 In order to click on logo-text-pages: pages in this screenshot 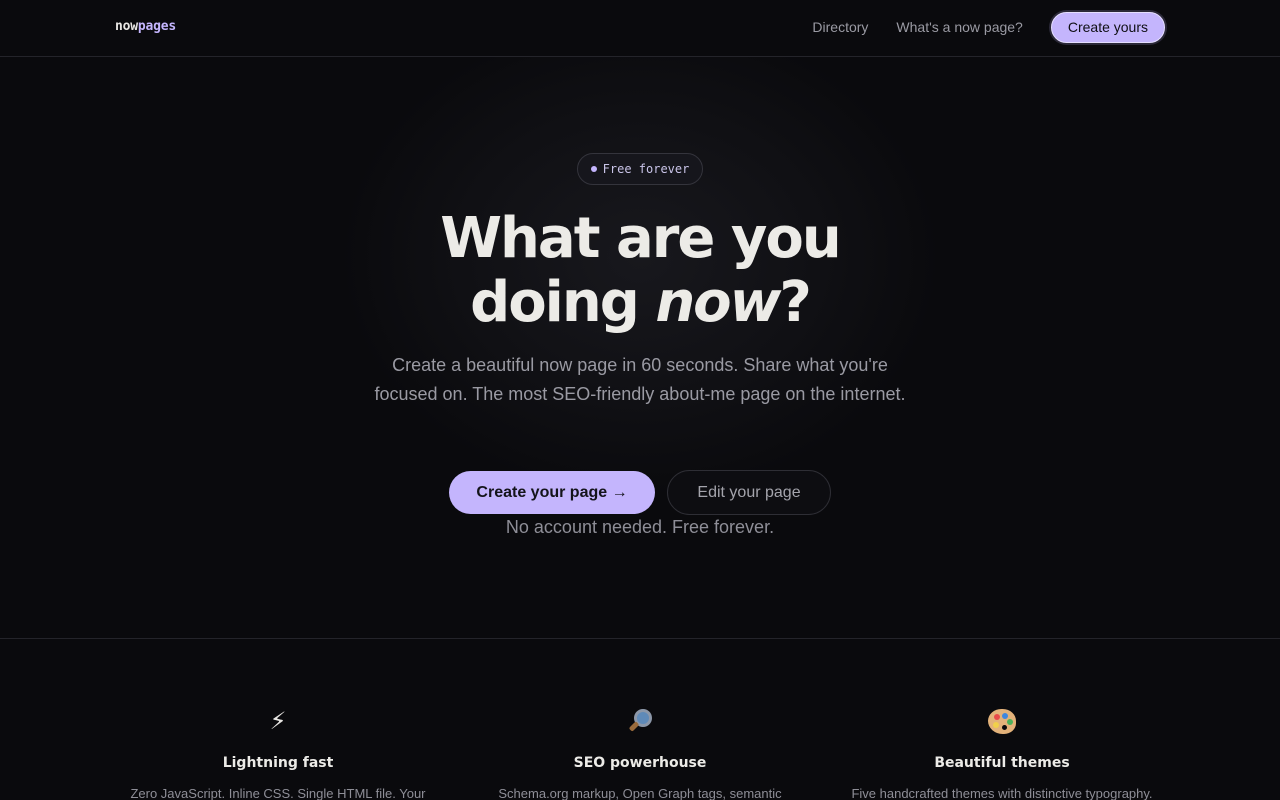, I will do `click(157, 26)`.